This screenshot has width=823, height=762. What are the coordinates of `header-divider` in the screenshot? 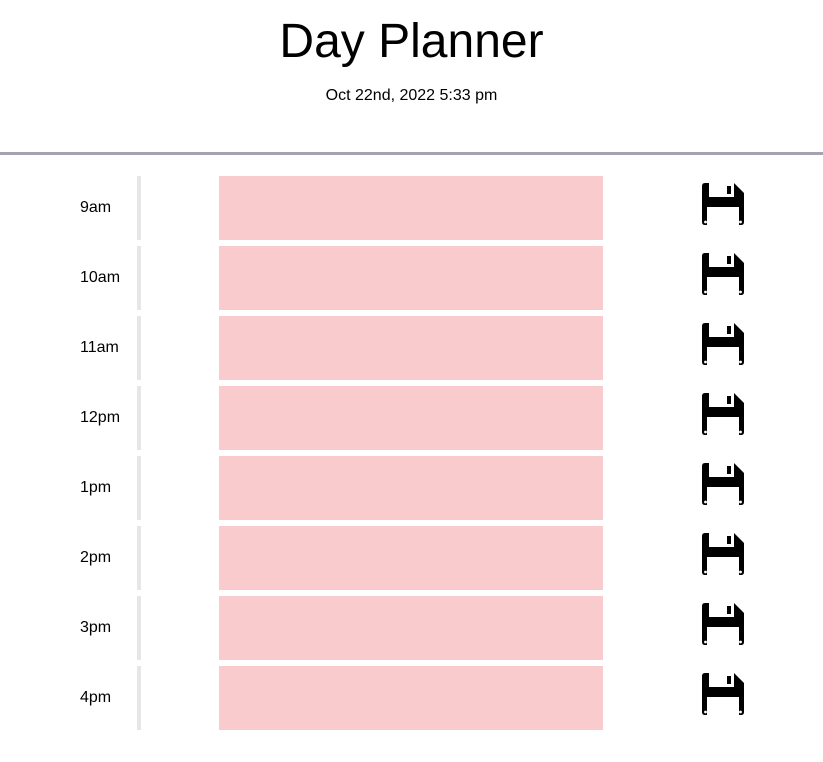 It's located at (411, 153).